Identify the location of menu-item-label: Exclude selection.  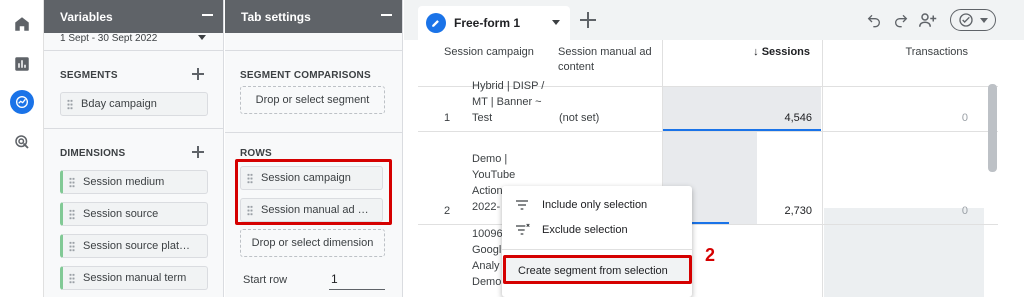
(585, 230).